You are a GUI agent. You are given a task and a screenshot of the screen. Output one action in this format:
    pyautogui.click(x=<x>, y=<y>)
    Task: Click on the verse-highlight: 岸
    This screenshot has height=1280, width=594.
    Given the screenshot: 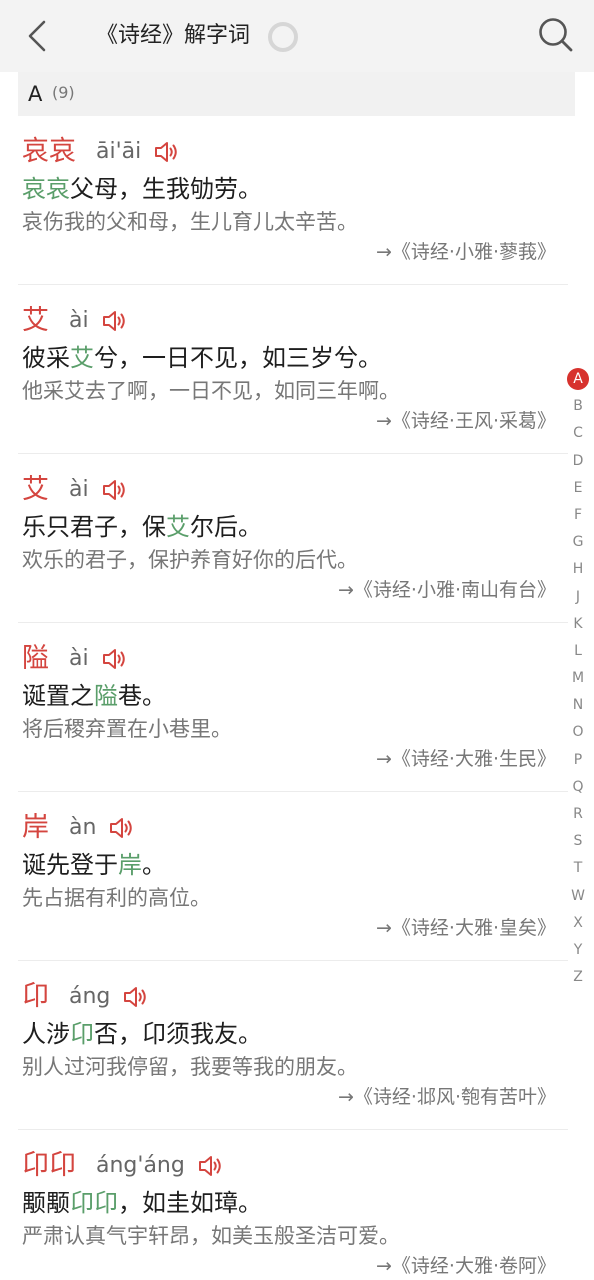 What is the action you would take?
    pyautogui.click(x=130, y=865)
    